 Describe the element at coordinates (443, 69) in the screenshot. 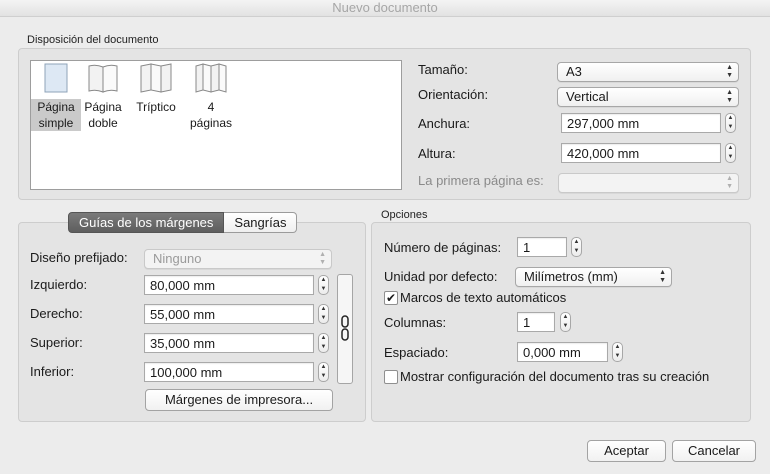

I see `size-label: Tamaño:` at that location.